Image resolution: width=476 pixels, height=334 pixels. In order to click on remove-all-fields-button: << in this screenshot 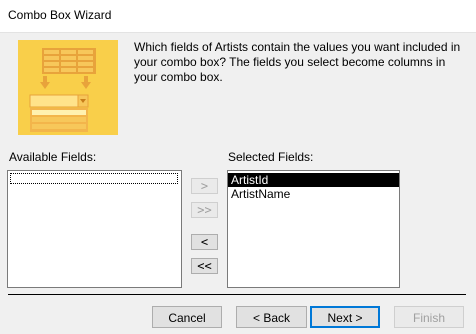, I will do `click(204, 266)`.